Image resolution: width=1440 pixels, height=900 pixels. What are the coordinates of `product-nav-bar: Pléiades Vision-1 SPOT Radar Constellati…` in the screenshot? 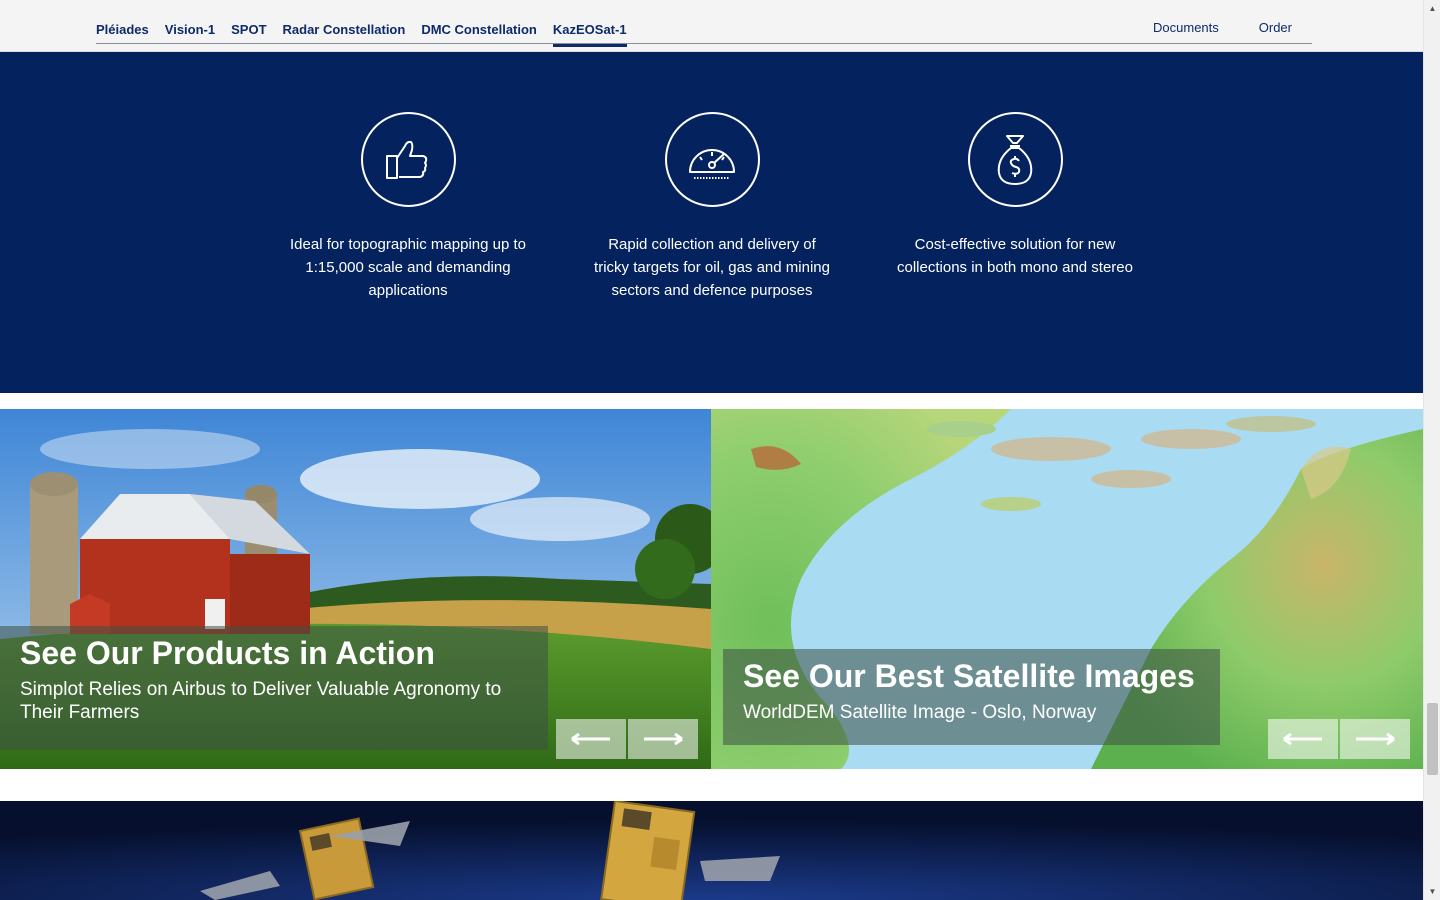 It's located at (711, 26).